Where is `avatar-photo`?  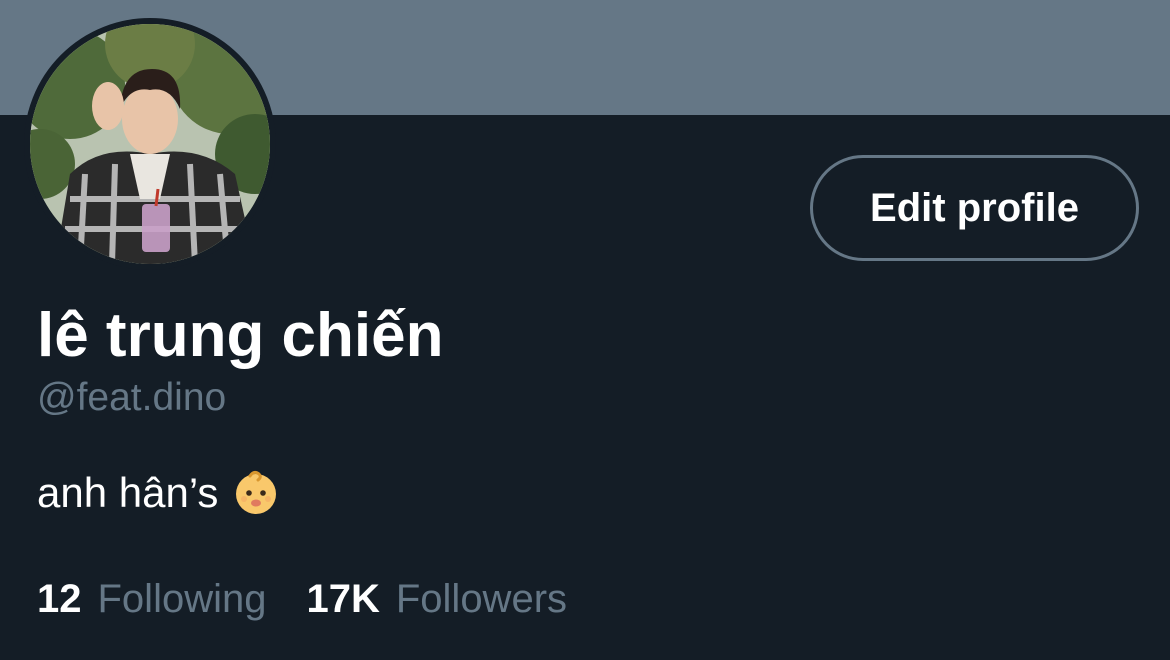 avatar-photo is located at coordinates (150, 144).